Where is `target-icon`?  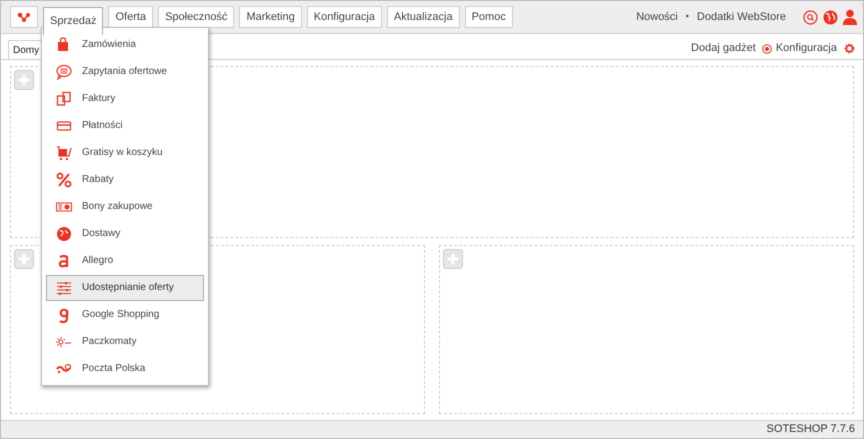 target-icon is located at coordinates (767, 49).